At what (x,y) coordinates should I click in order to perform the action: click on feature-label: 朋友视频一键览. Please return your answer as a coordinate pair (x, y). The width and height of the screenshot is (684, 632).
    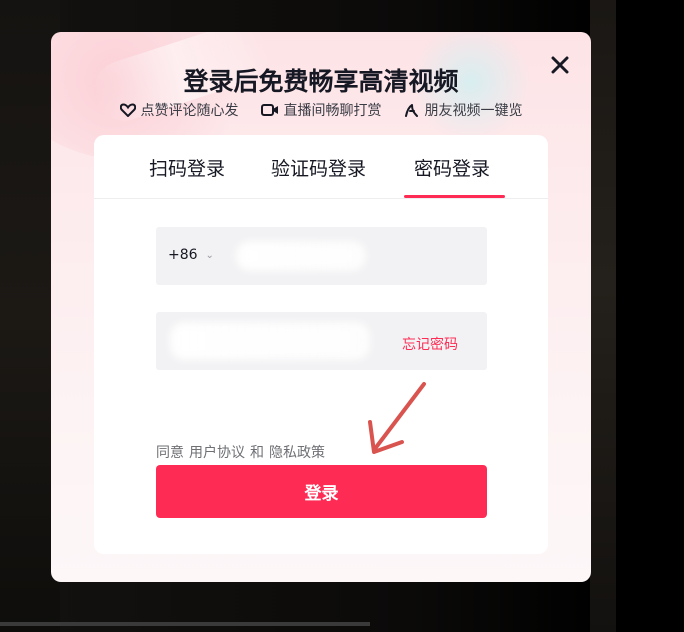
    Looking at the image, I should click on (473, 111).